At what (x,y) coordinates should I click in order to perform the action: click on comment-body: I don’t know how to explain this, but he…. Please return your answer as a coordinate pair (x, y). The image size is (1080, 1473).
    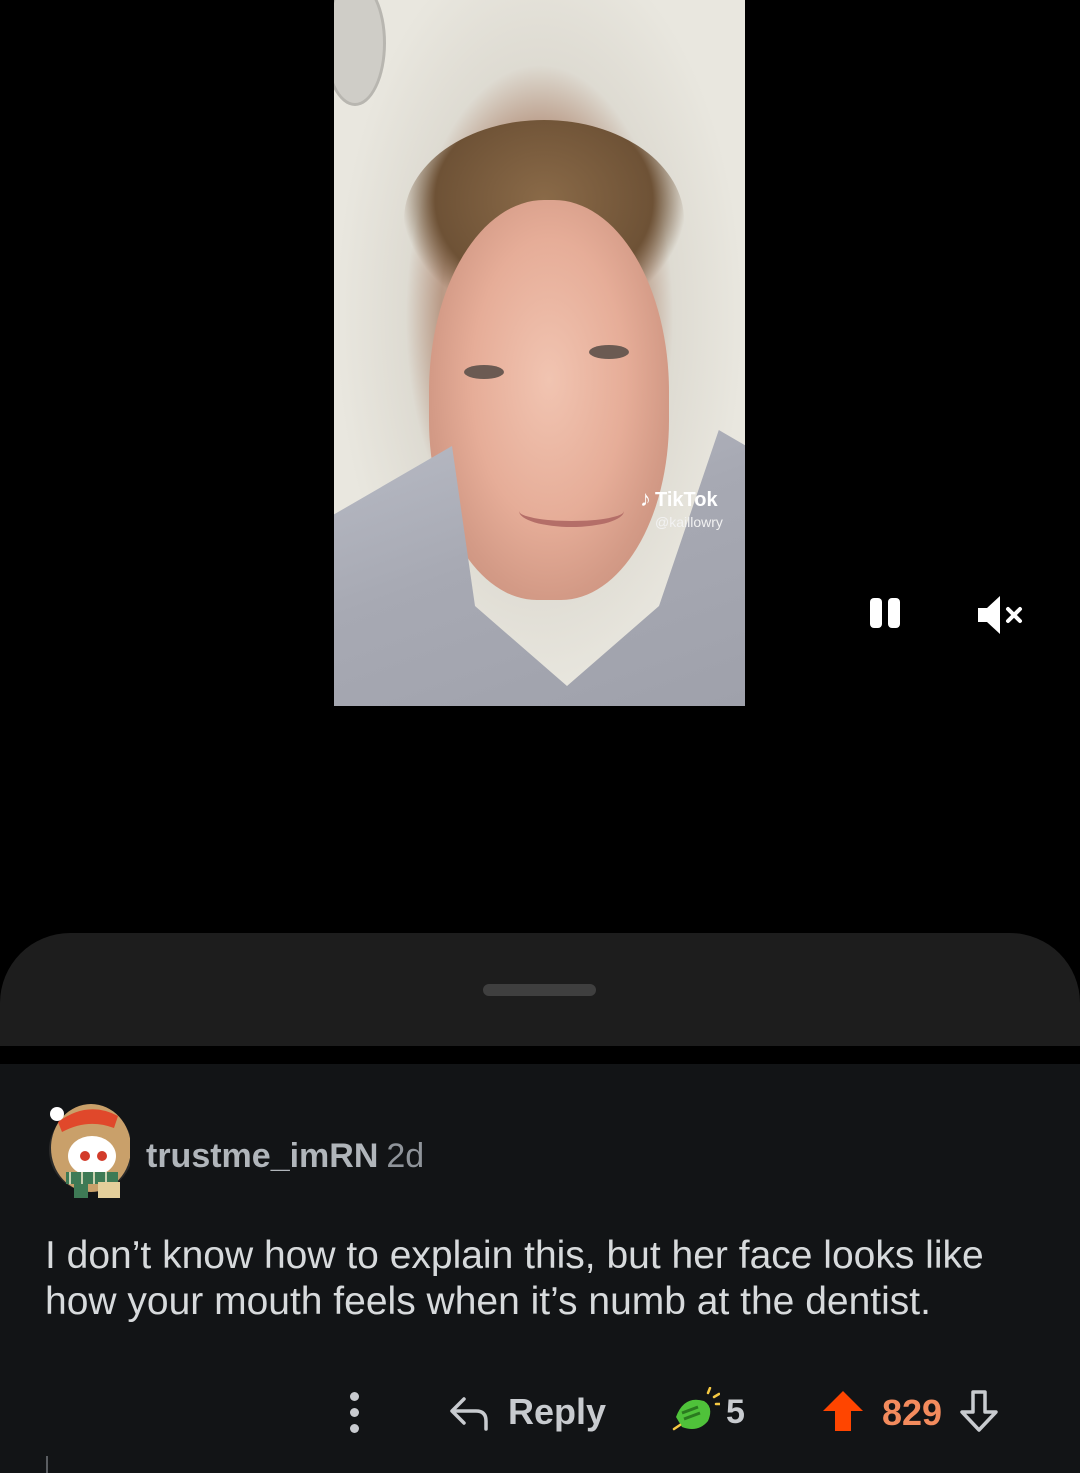
    Looking at the image, I should click on (514, 1278).